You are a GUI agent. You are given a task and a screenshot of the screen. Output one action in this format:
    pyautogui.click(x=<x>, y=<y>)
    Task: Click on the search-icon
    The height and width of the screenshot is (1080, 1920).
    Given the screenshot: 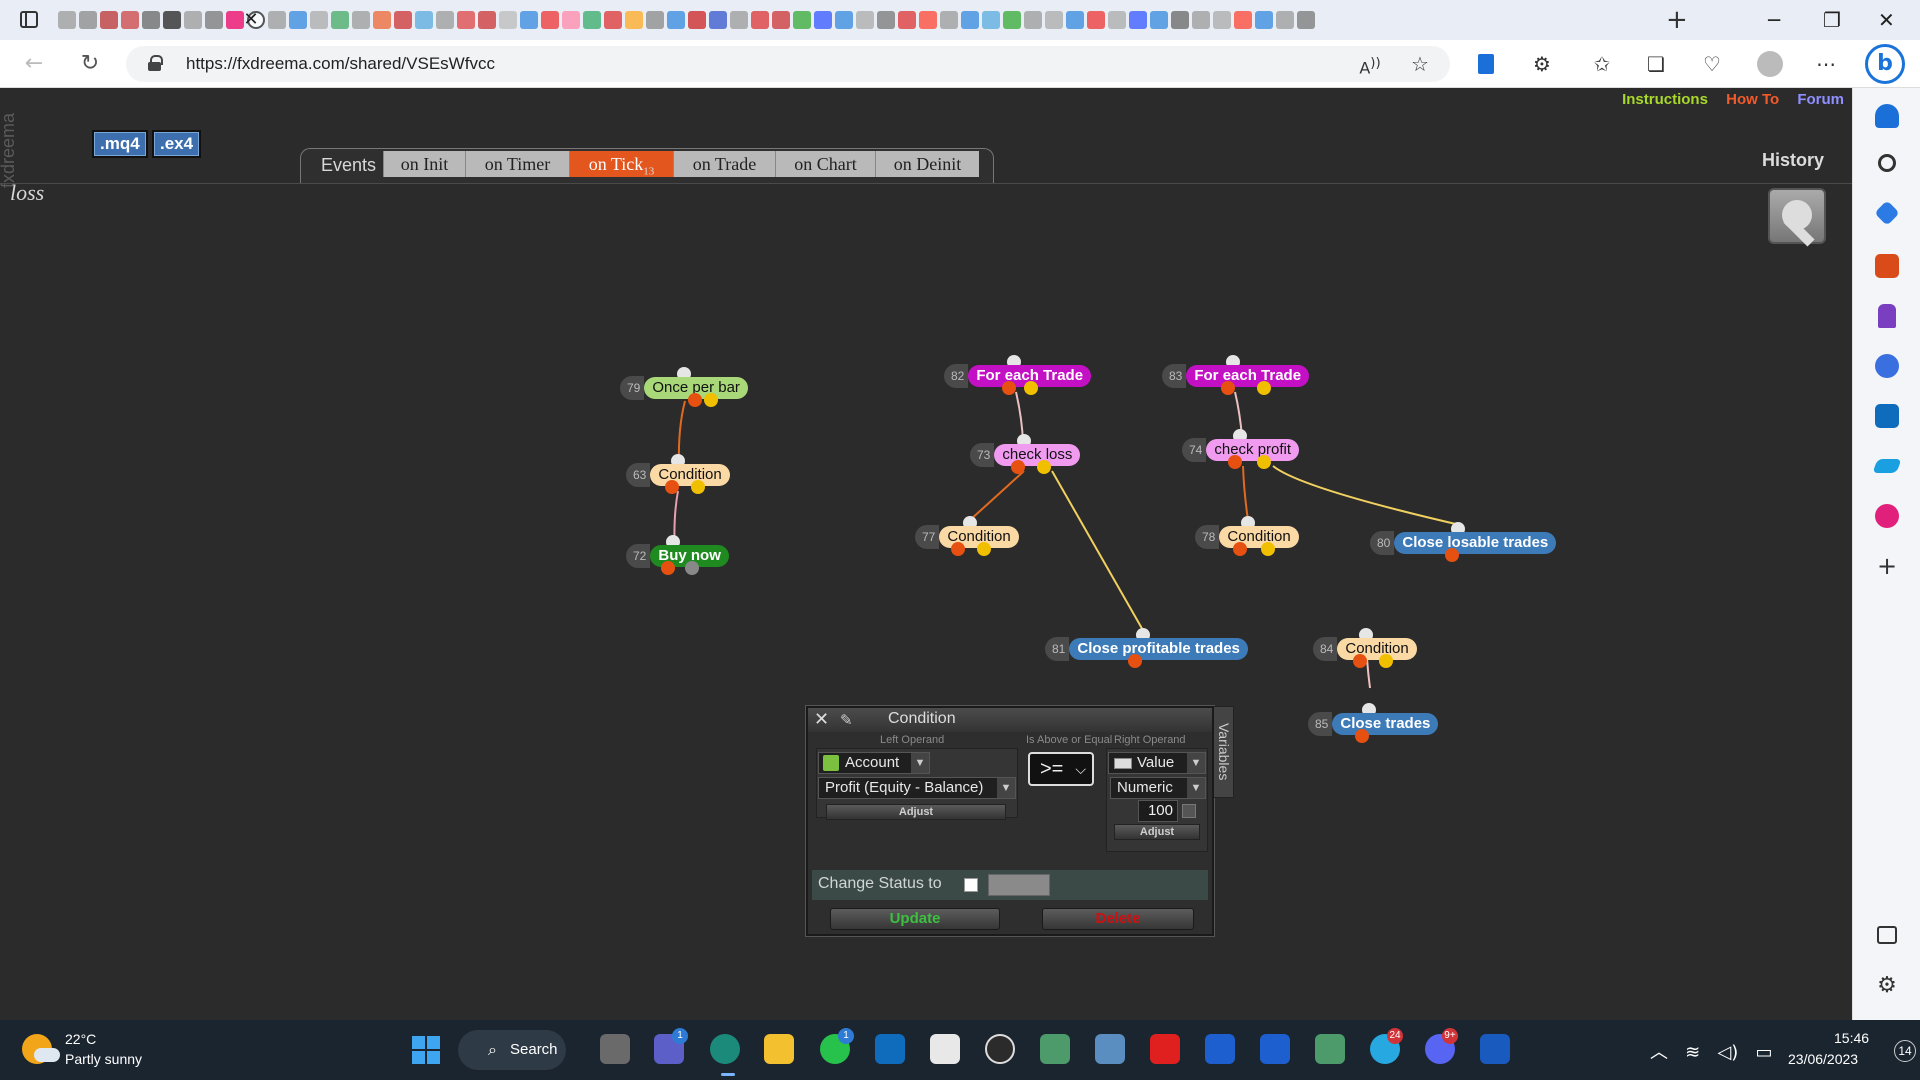 What is the action you would take?
    pyautogui.click(x=1887, y=163)
    